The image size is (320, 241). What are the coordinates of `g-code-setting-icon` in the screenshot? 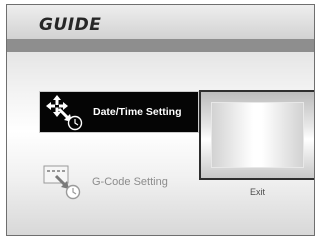 It's located at (63, 182).